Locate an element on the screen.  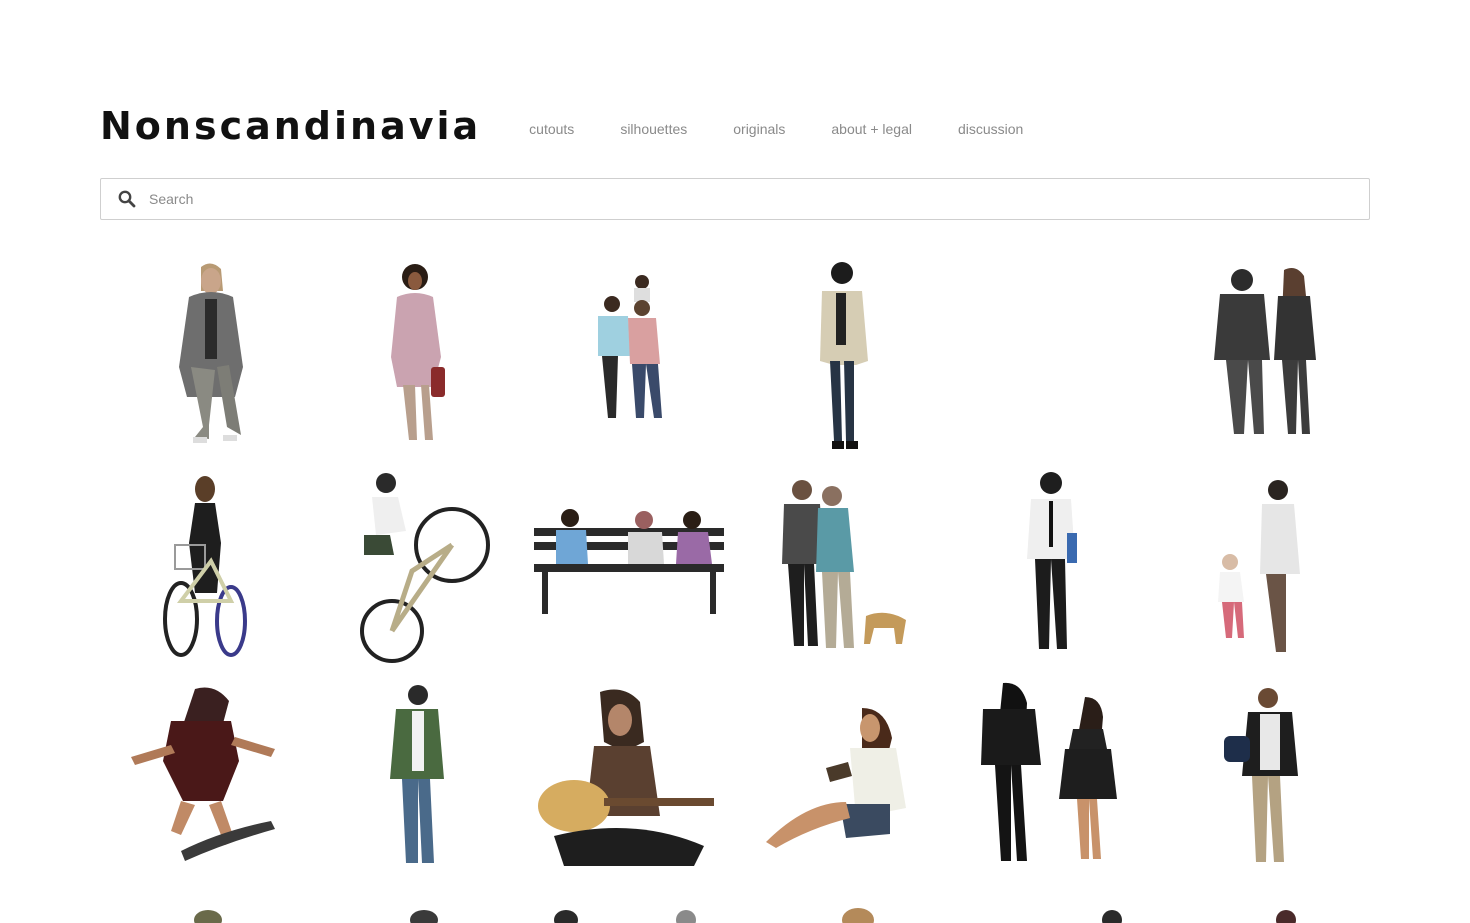
search-icon is located at coordinates (127, 199).